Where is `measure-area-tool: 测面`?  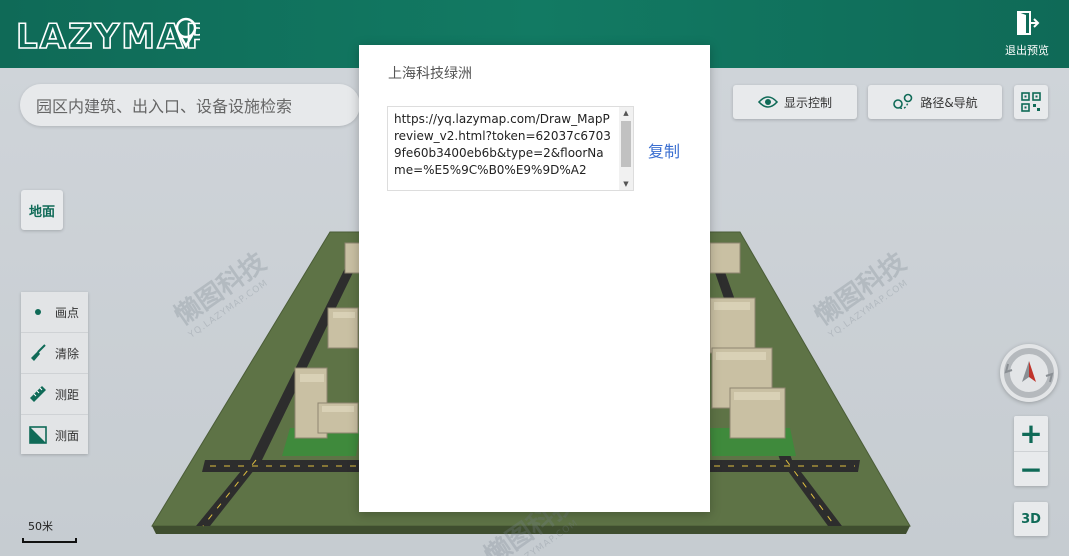
measure-area-tool: 测面 is located at coordinates (54, 435).